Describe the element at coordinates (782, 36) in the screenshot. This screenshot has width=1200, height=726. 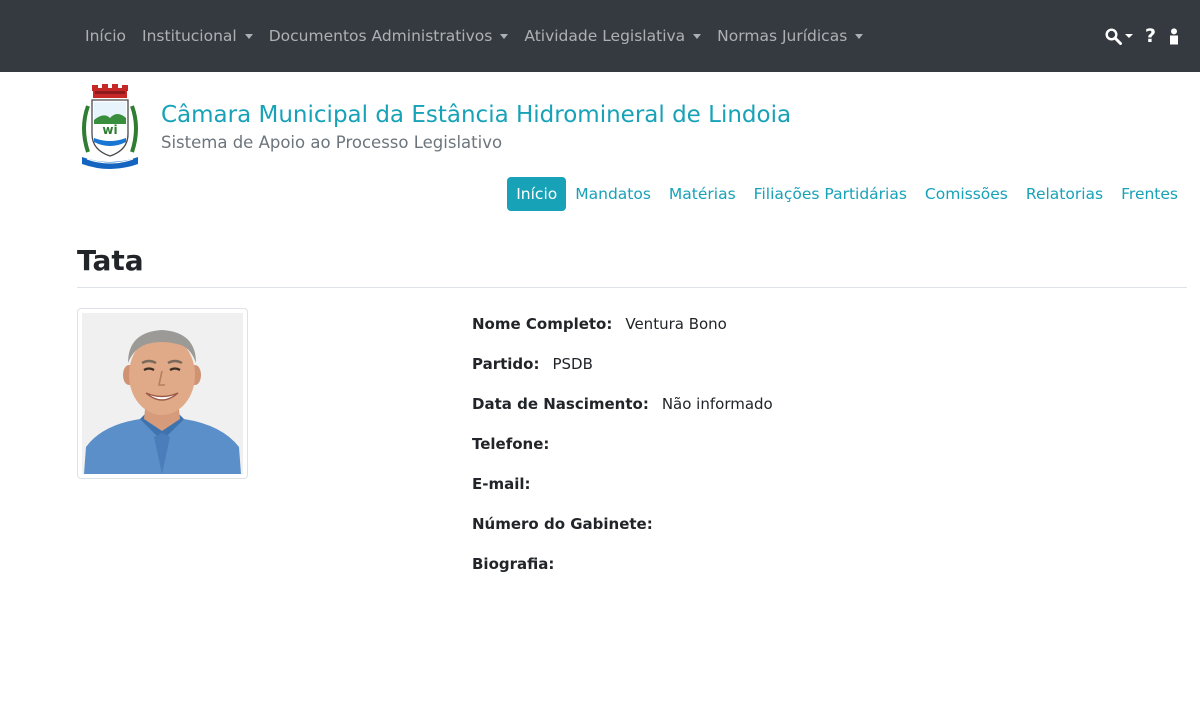
I see `menu-normas-juridicas-label: Normas Jurídicas` at that location.